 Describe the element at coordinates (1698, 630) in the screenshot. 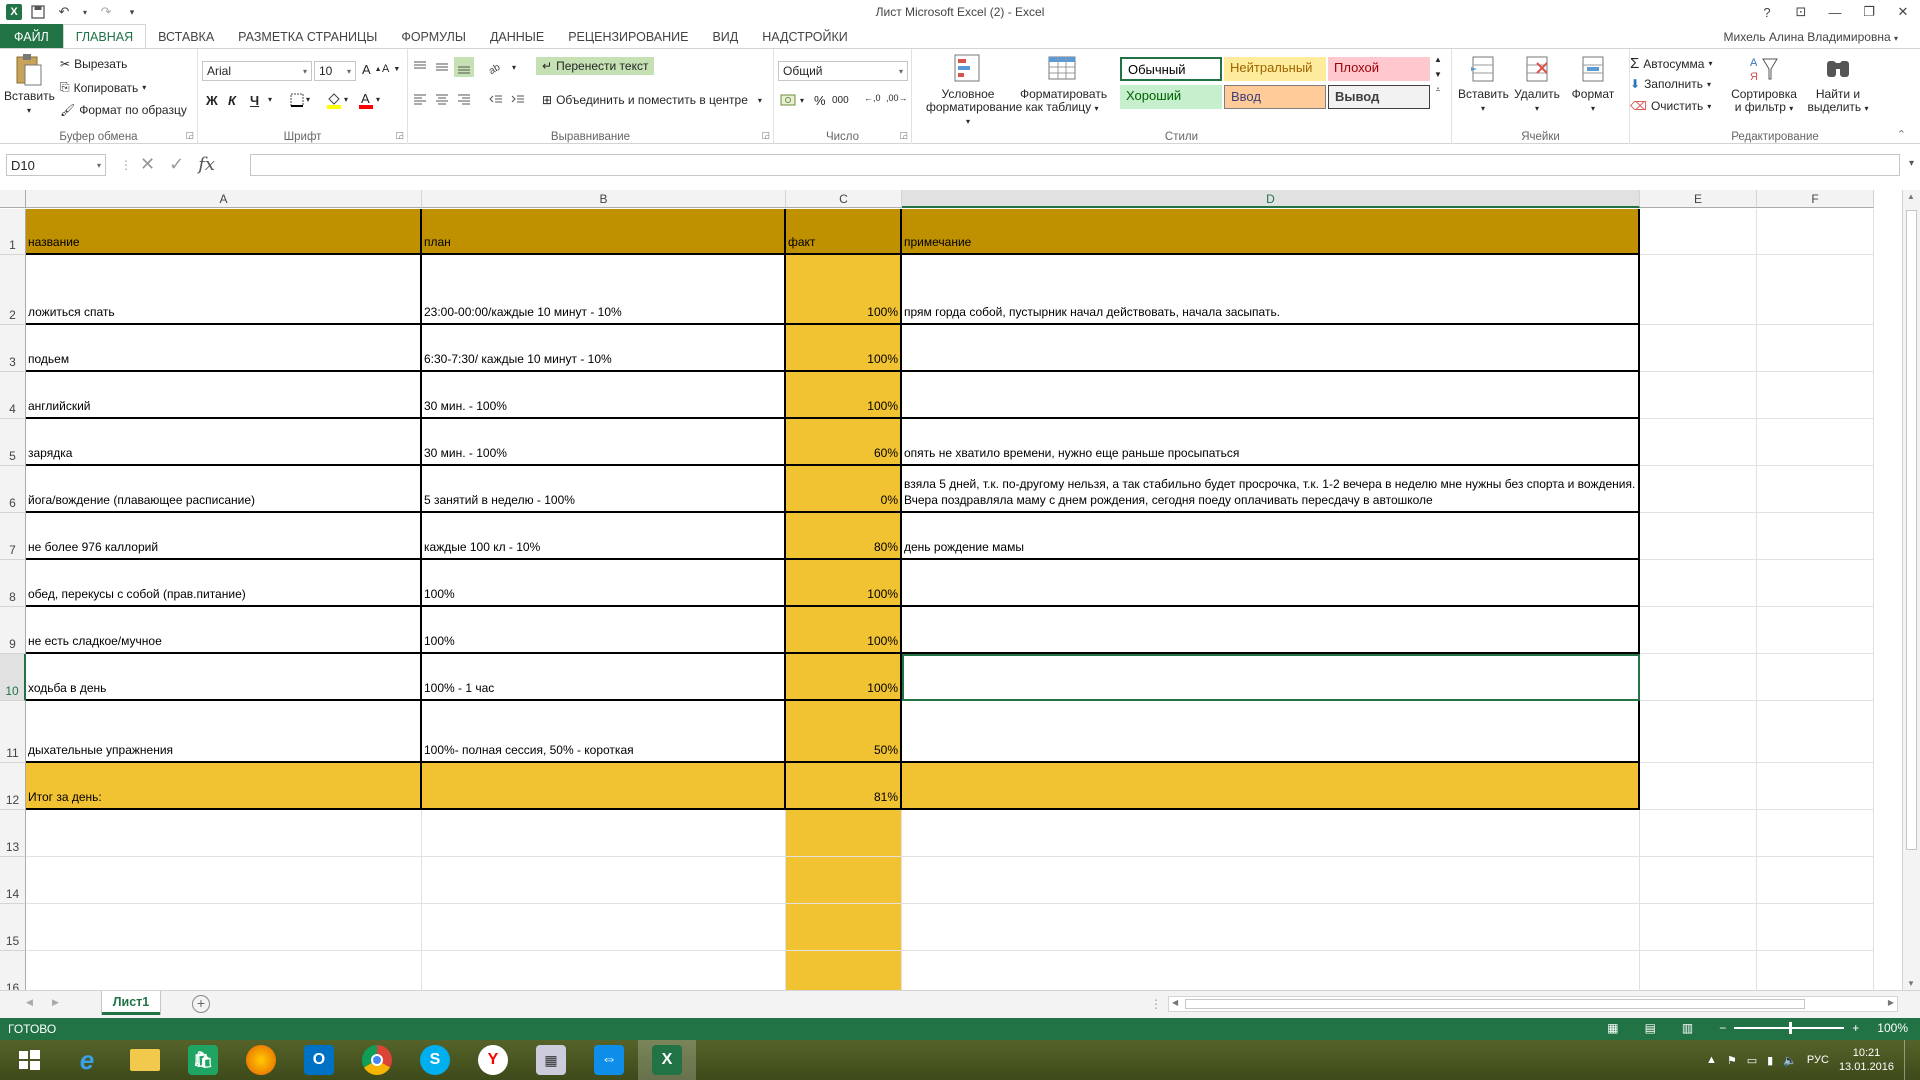

I see `cell-e9` at that location.